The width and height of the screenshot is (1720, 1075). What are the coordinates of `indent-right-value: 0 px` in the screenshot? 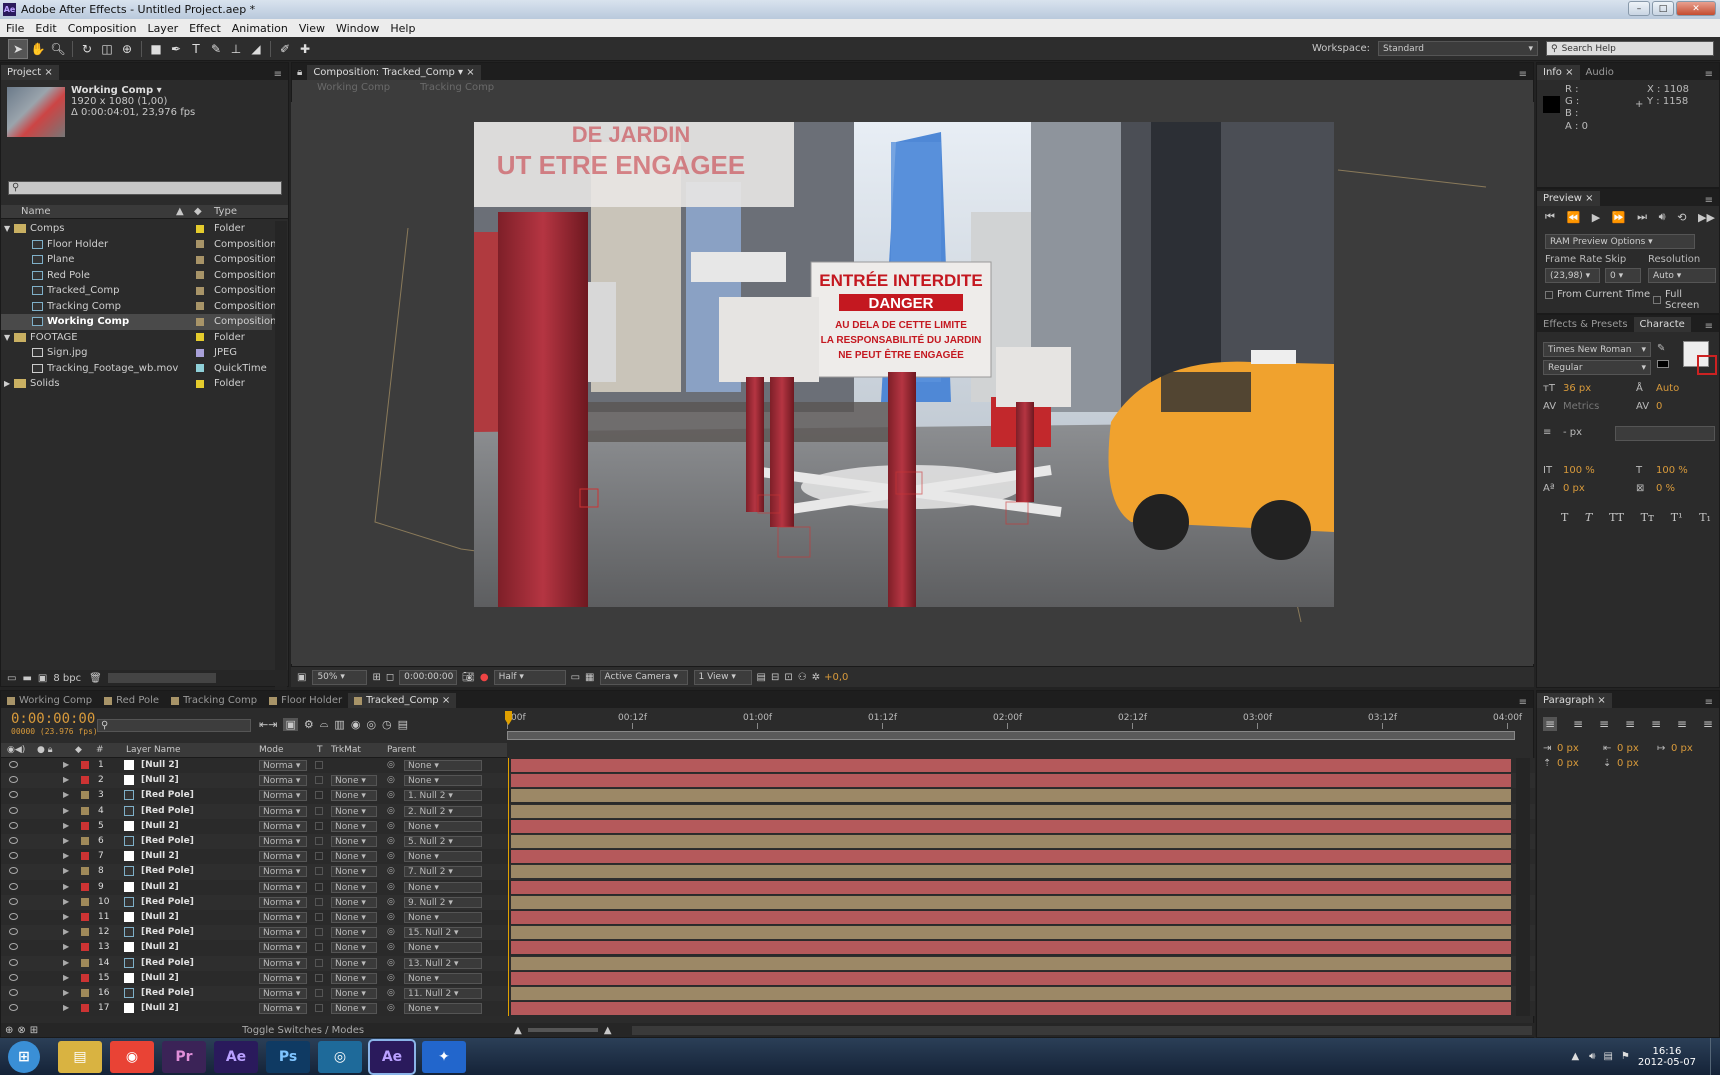 It's located at (1628, 748).